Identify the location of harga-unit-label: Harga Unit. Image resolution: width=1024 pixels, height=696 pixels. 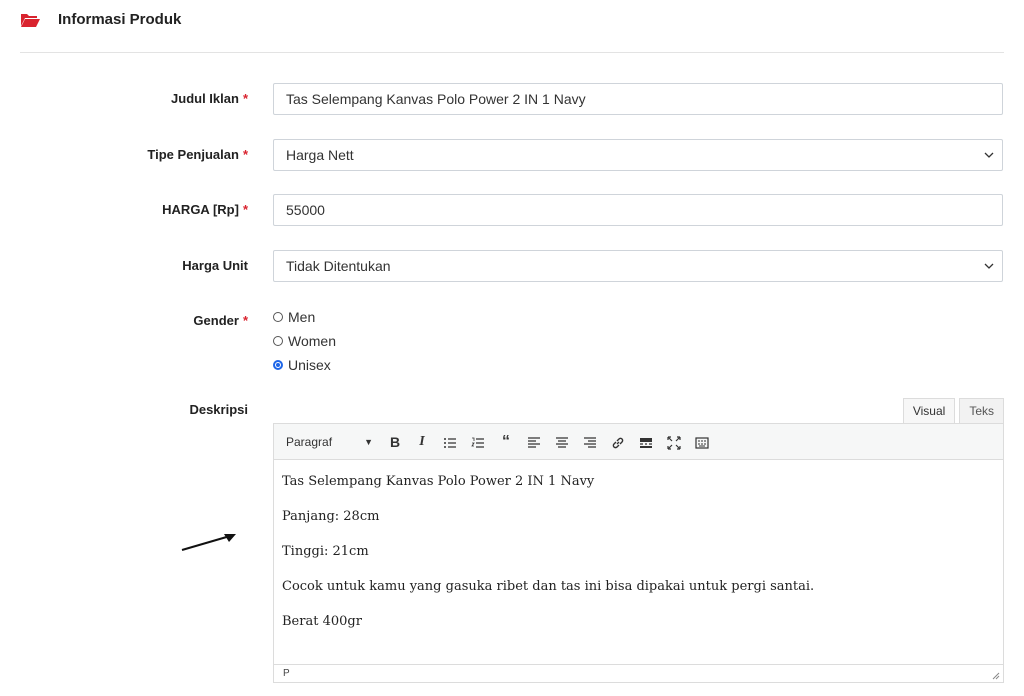
(215, 265).